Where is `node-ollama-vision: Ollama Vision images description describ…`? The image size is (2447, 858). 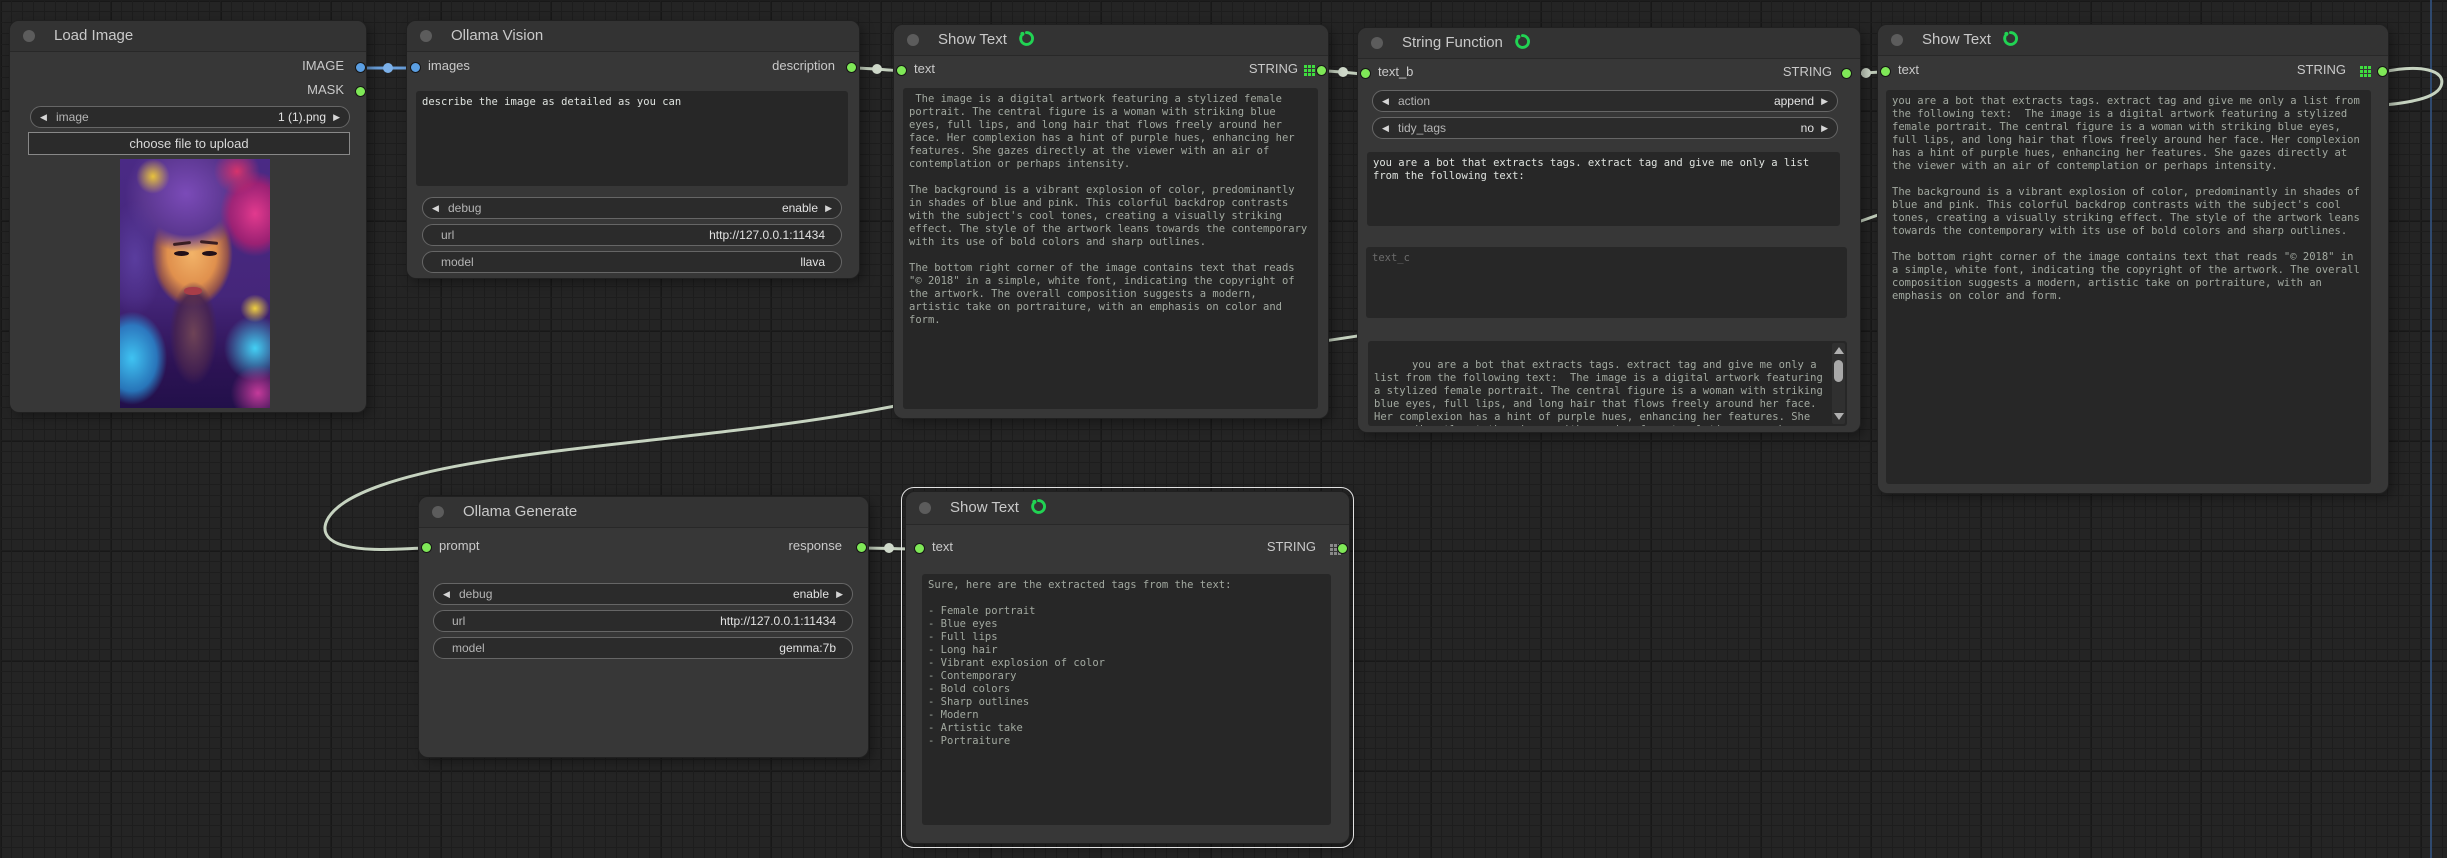
node-ollama-vision: Ollama Vision images description describ… is located at coordinates (633, 149).